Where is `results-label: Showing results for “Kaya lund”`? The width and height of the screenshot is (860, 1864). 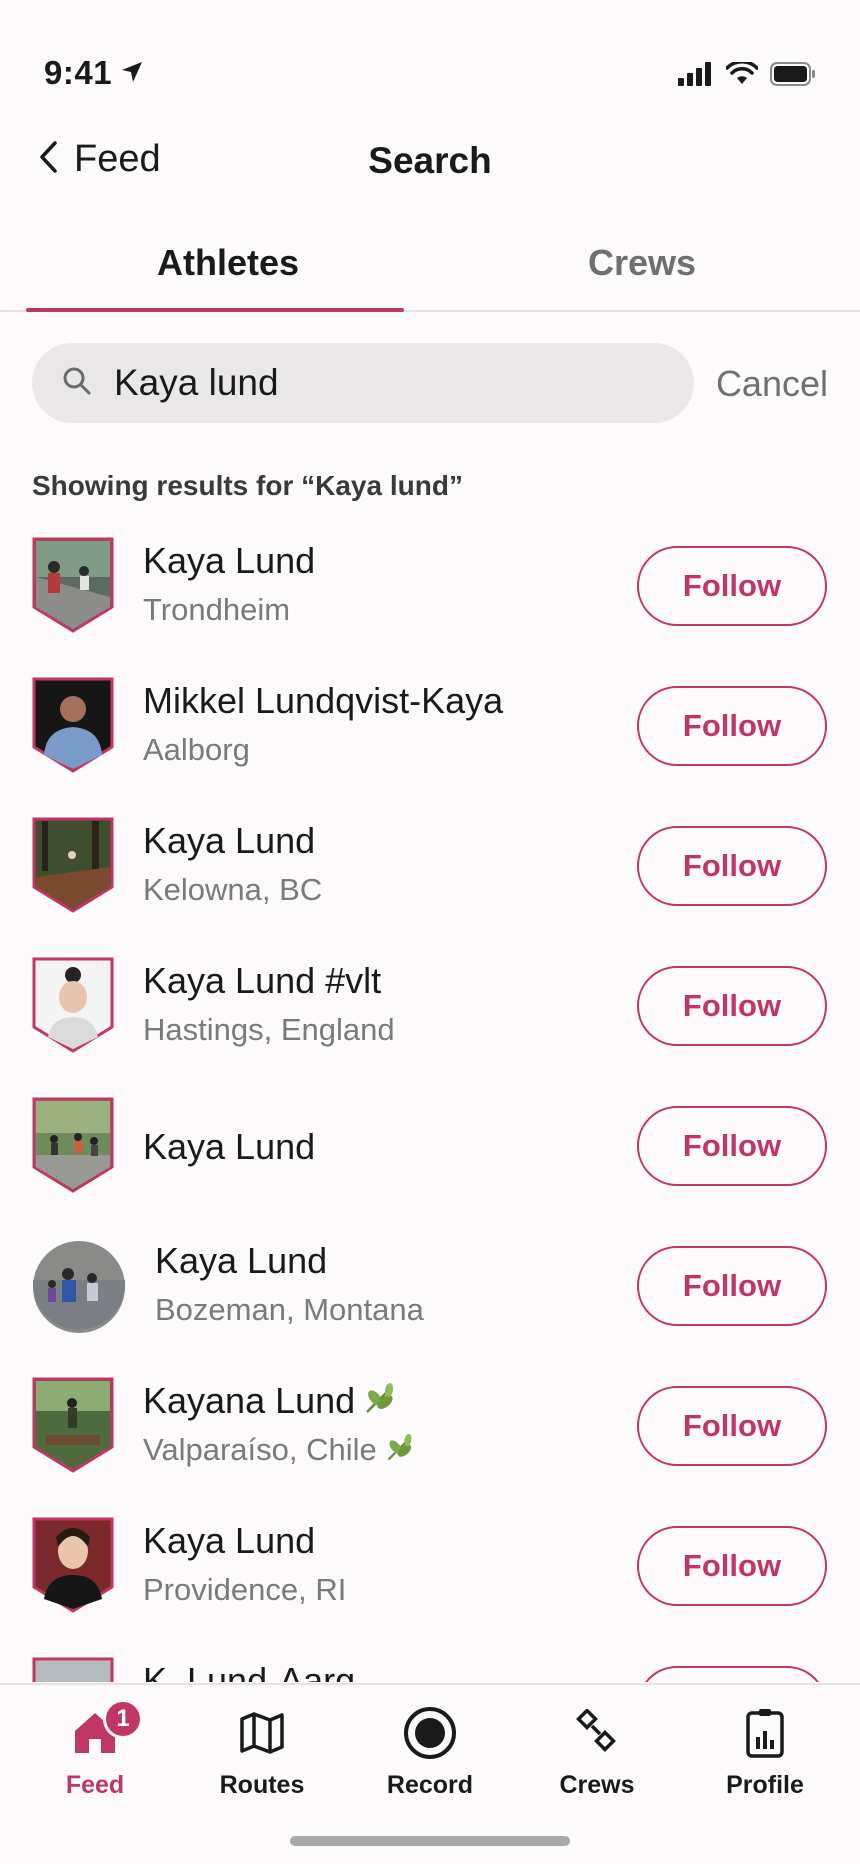 results-label: Showing results for “Kaya lund” is located at coordinates (247, 485).